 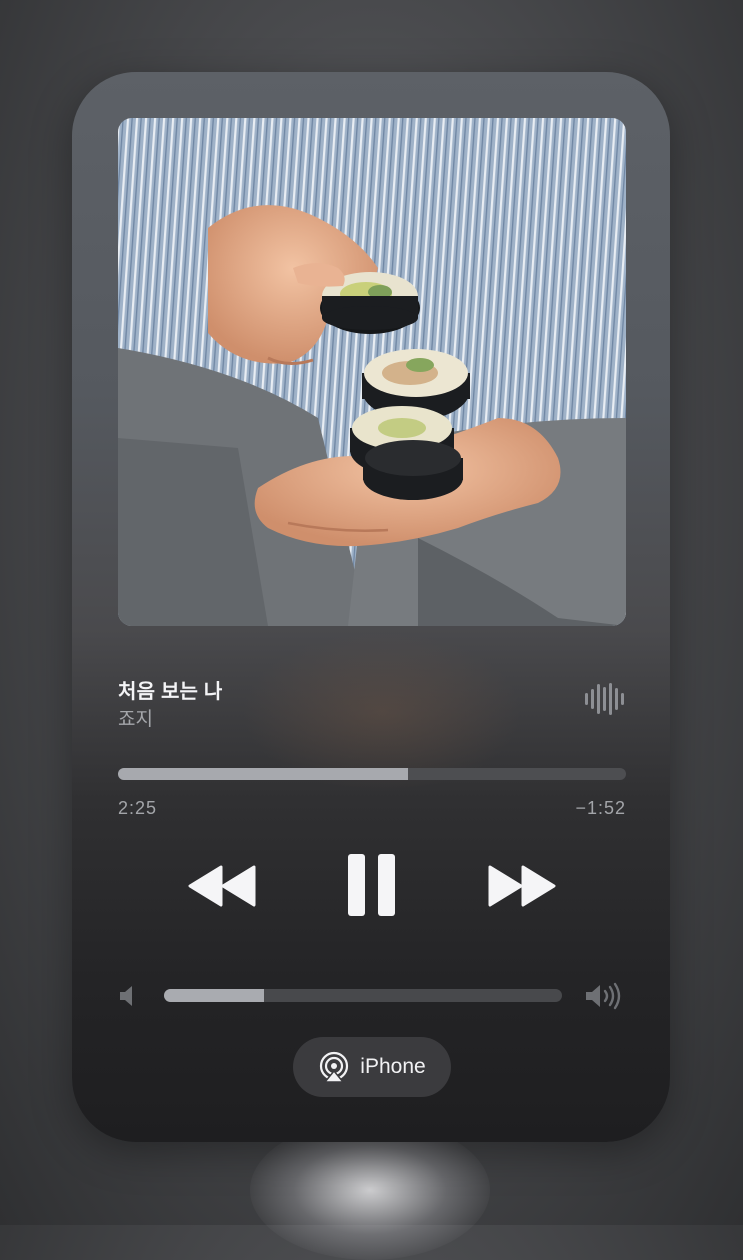 What do you see at coordinates (129, 996) in the screenshot?
I see `speaker-low-icon` at bounding box center [129, 996].